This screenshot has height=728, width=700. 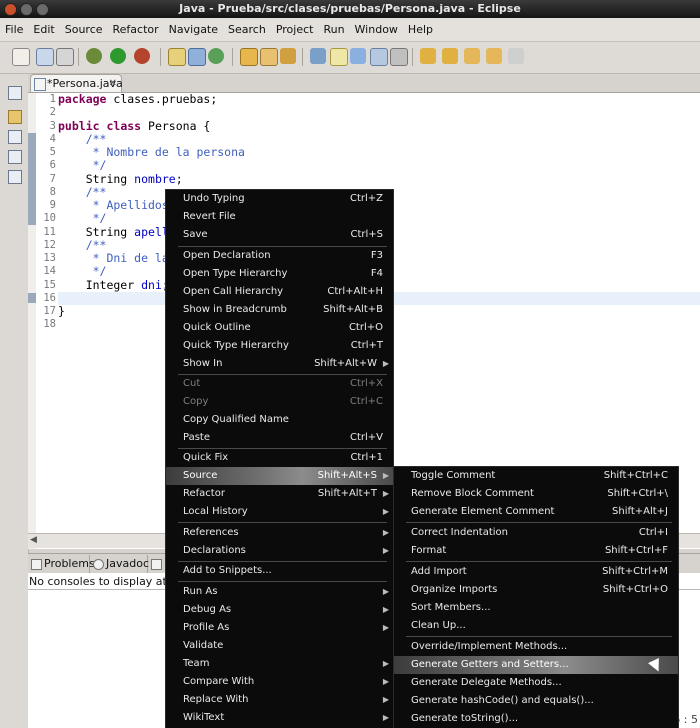 I want to click on open-type-icon, so click(x=249, y=57).